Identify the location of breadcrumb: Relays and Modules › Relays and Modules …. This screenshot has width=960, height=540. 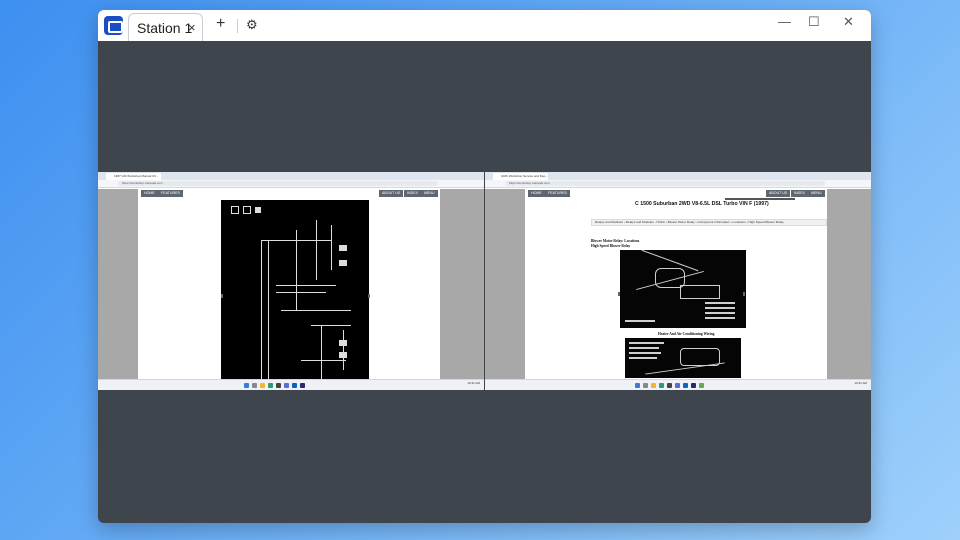
(709, 222).